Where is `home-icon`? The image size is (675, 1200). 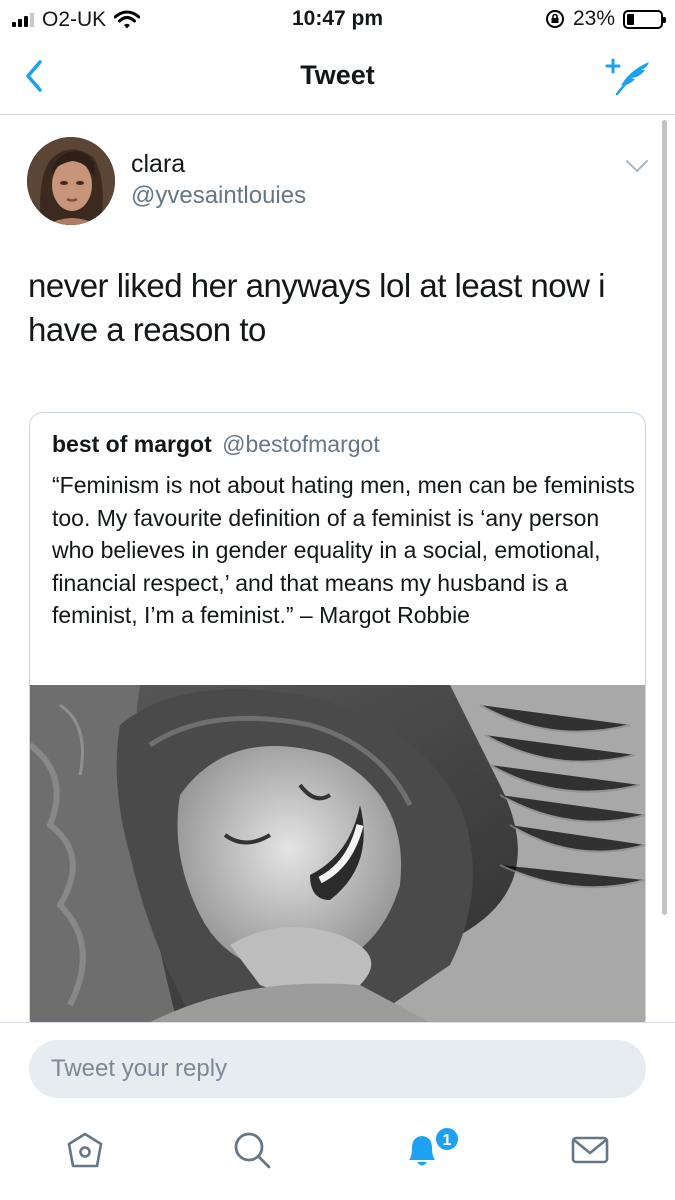
home-icon is located at coordinates (85, 1150).